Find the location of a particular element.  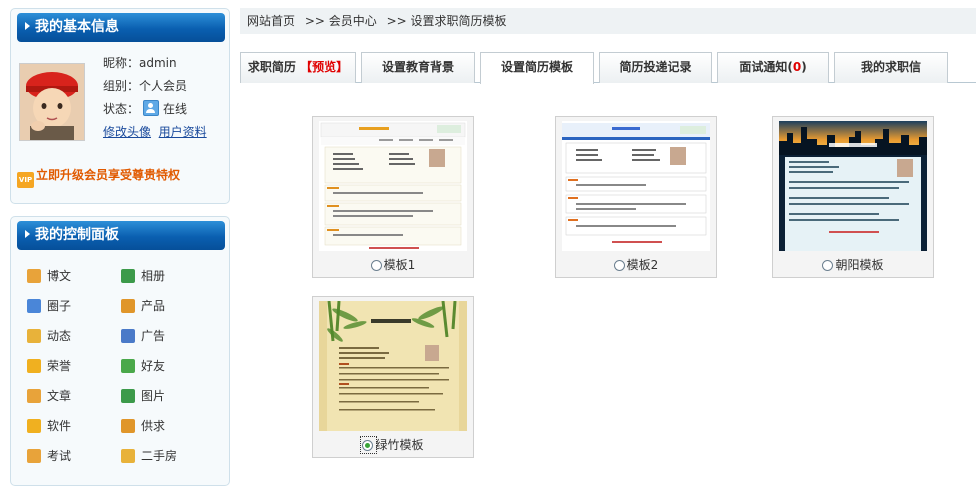

profile-links: 修改头像 用户资料 is located at coordinates (155, 132).